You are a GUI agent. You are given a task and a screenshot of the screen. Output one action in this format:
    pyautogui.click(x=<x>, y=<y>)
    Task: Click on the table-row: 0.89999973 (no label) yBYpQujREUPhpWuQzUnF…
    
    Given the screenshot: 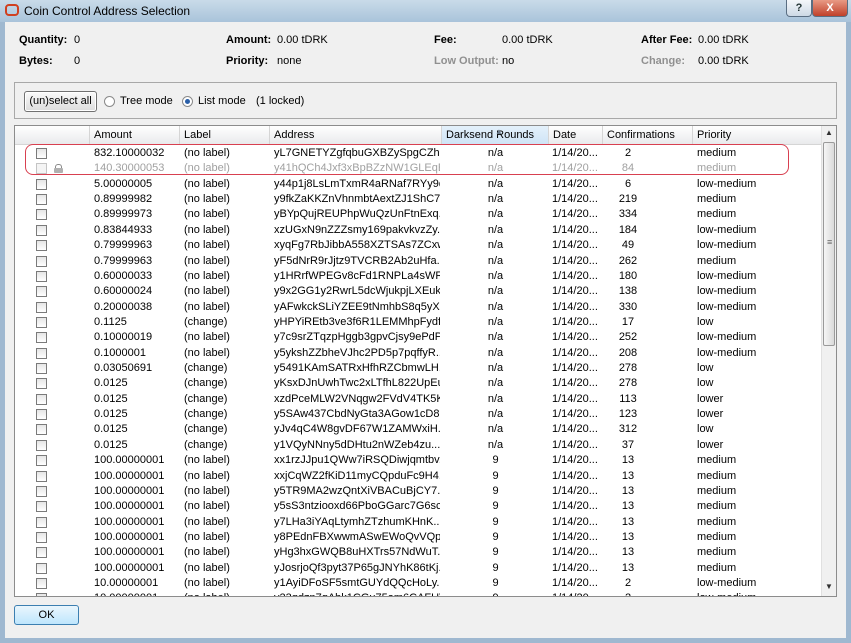 What is the action you would take?
    pyautogui.click(x=418, y=214)
    